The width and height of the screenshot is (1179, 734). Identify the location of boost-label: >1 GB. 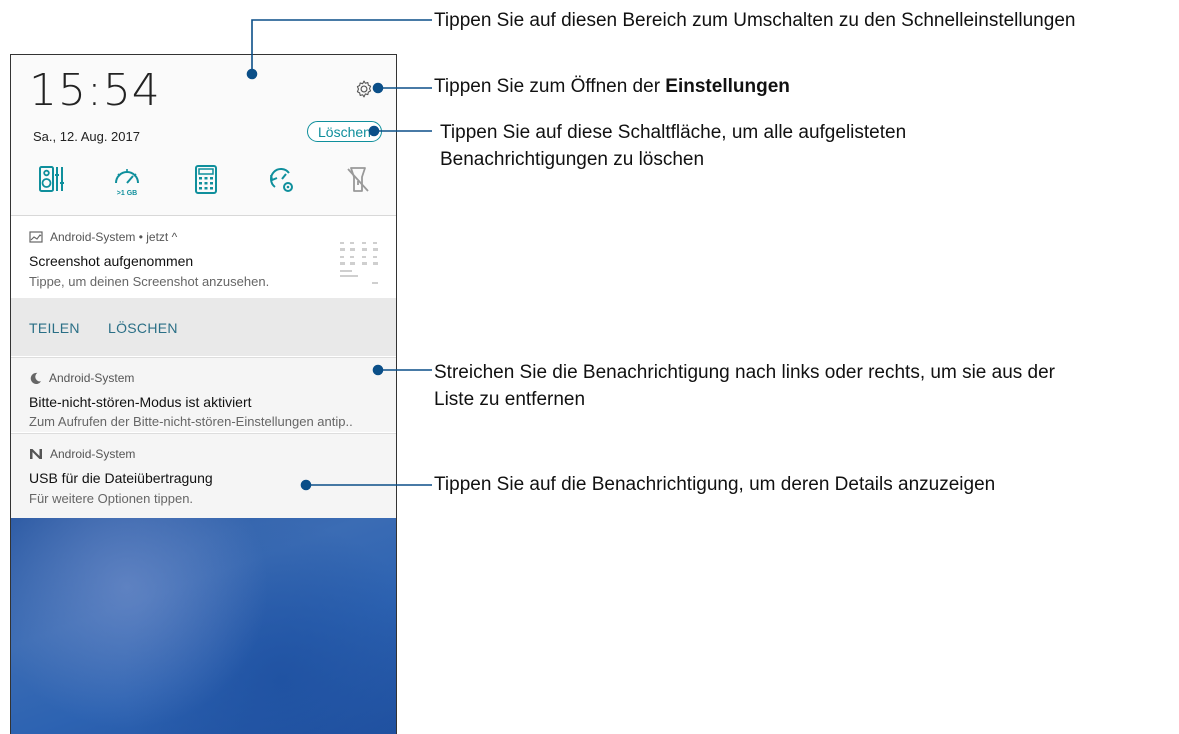
(127, 193).